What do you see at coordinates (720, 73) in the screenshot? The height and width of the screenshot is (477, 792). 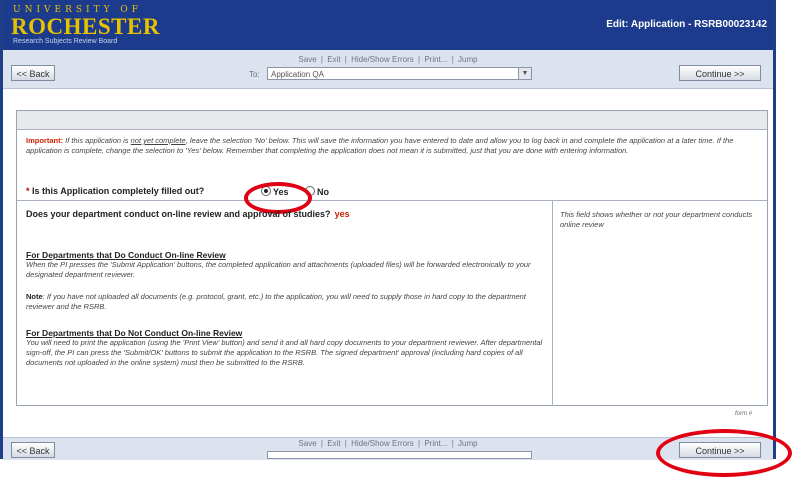 I see `continue-button: Continue >>` at bounding box center [720, 73].